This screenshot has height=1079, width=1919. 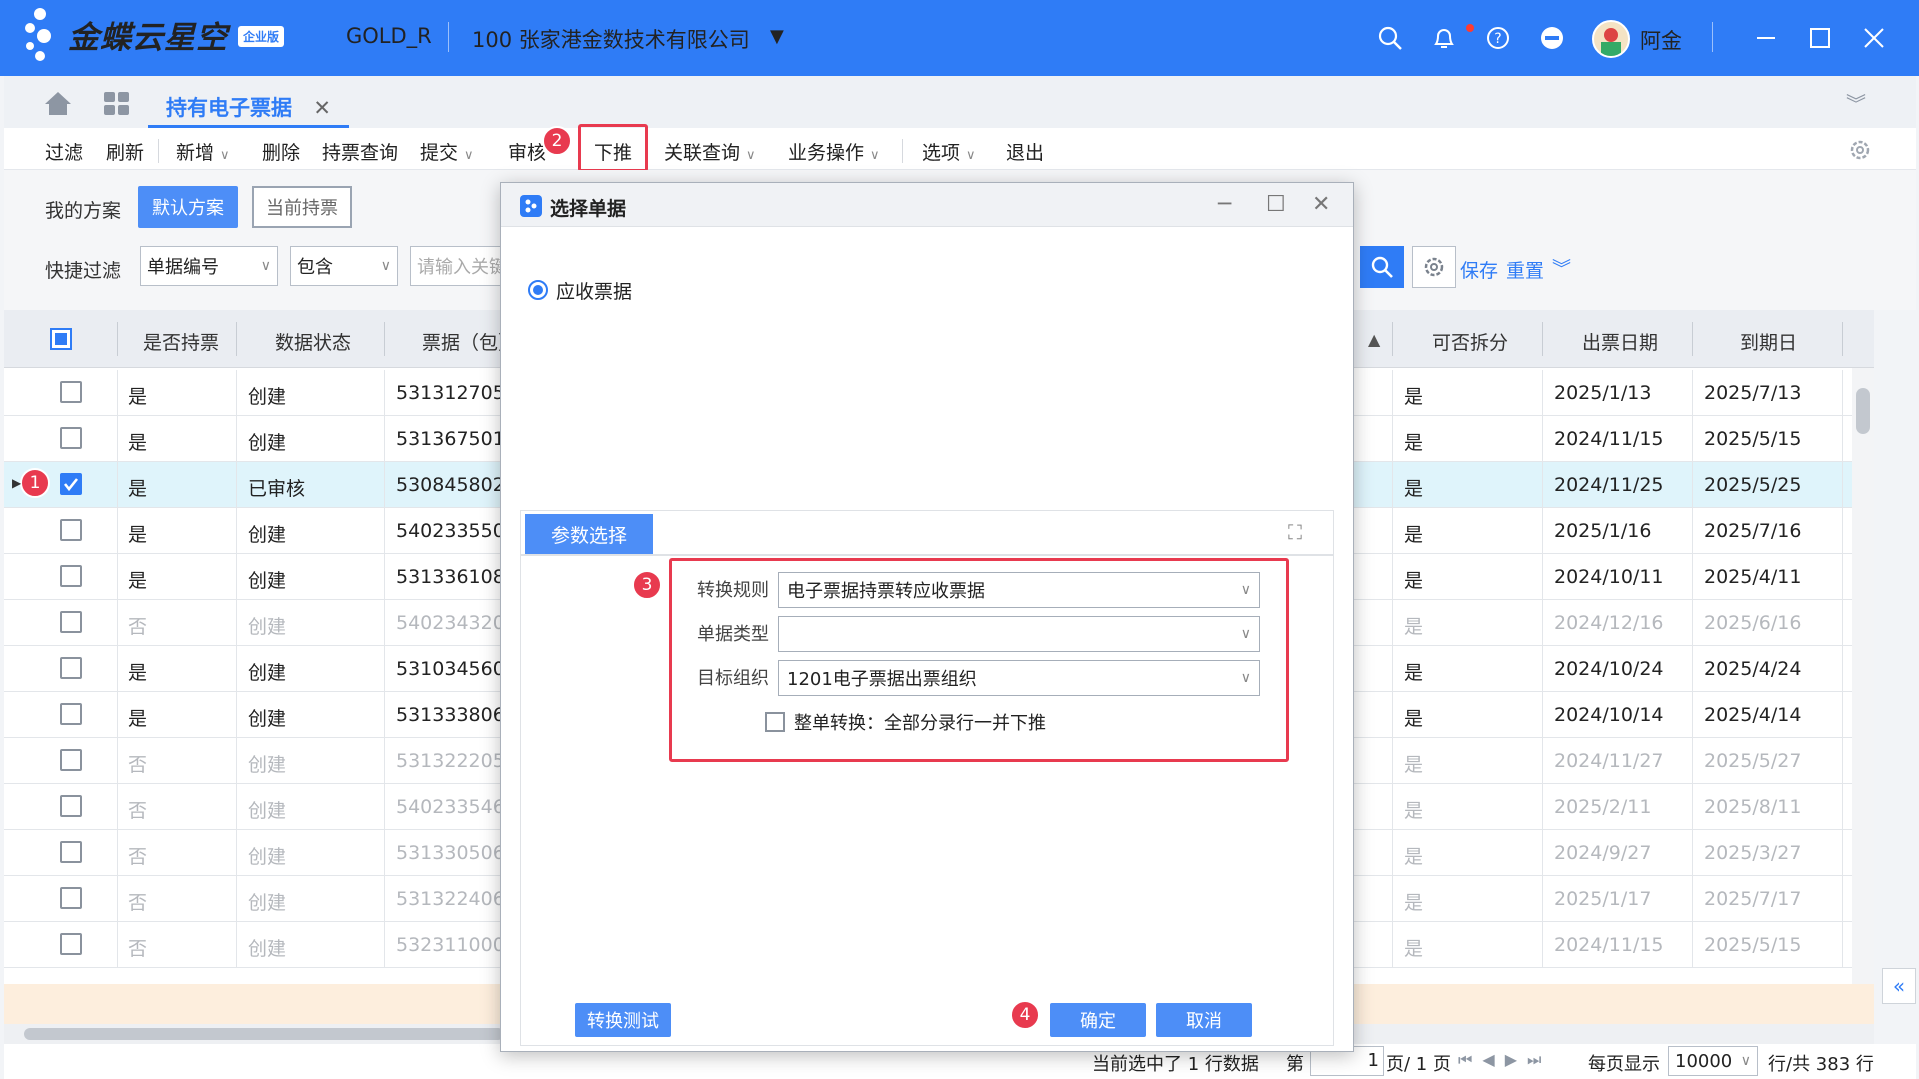 I want to click on convert-test-button: 转换测试, so click(x=623, y=1020).